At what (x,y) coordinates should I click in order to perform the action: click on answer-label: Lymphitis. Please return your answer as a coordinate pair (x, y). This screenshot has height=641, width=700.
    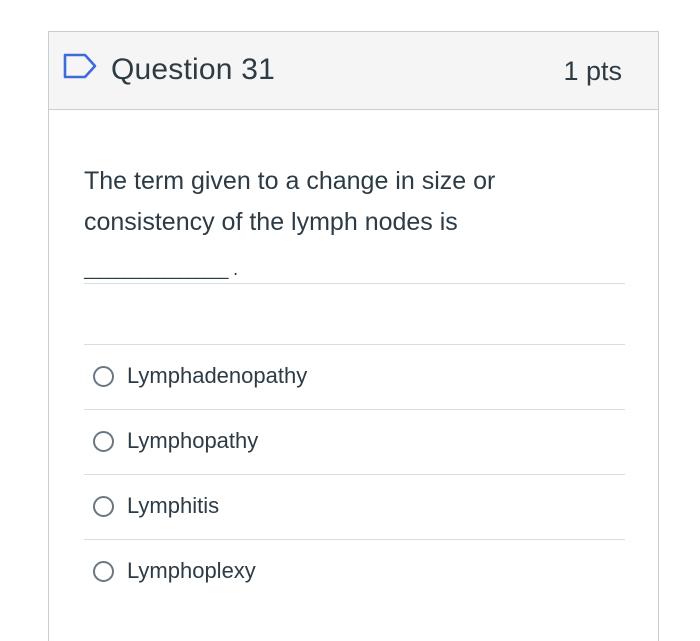
    Looking at the image, I should click on (173, 506).